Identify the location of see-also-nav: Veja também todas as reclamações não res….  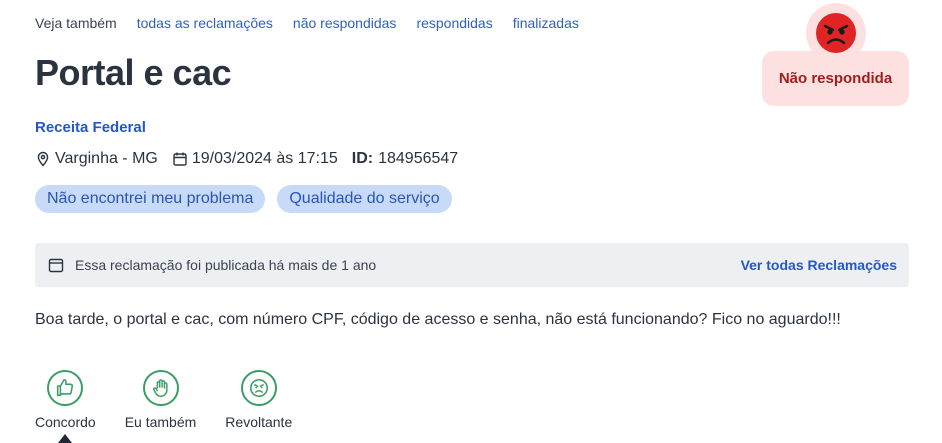
(317, 23).